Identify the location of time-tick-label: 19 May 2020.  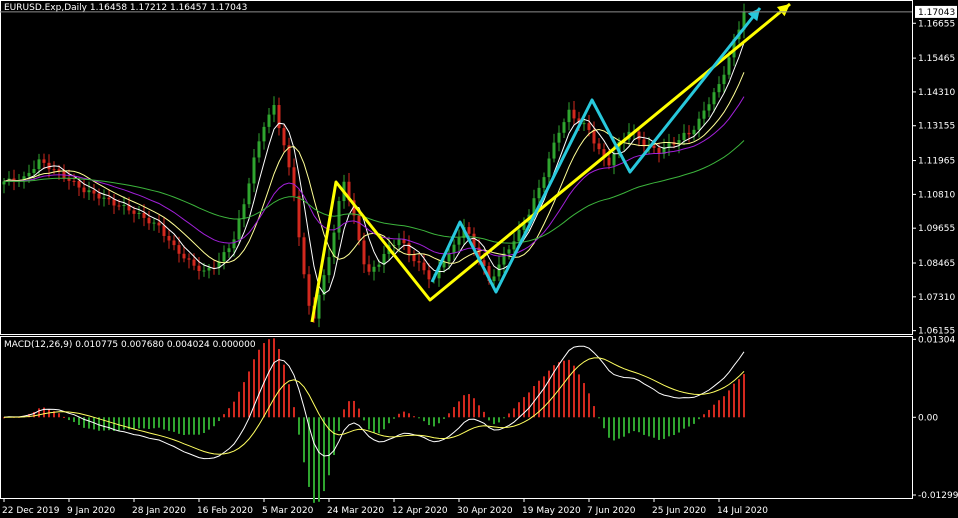
(551, 511).